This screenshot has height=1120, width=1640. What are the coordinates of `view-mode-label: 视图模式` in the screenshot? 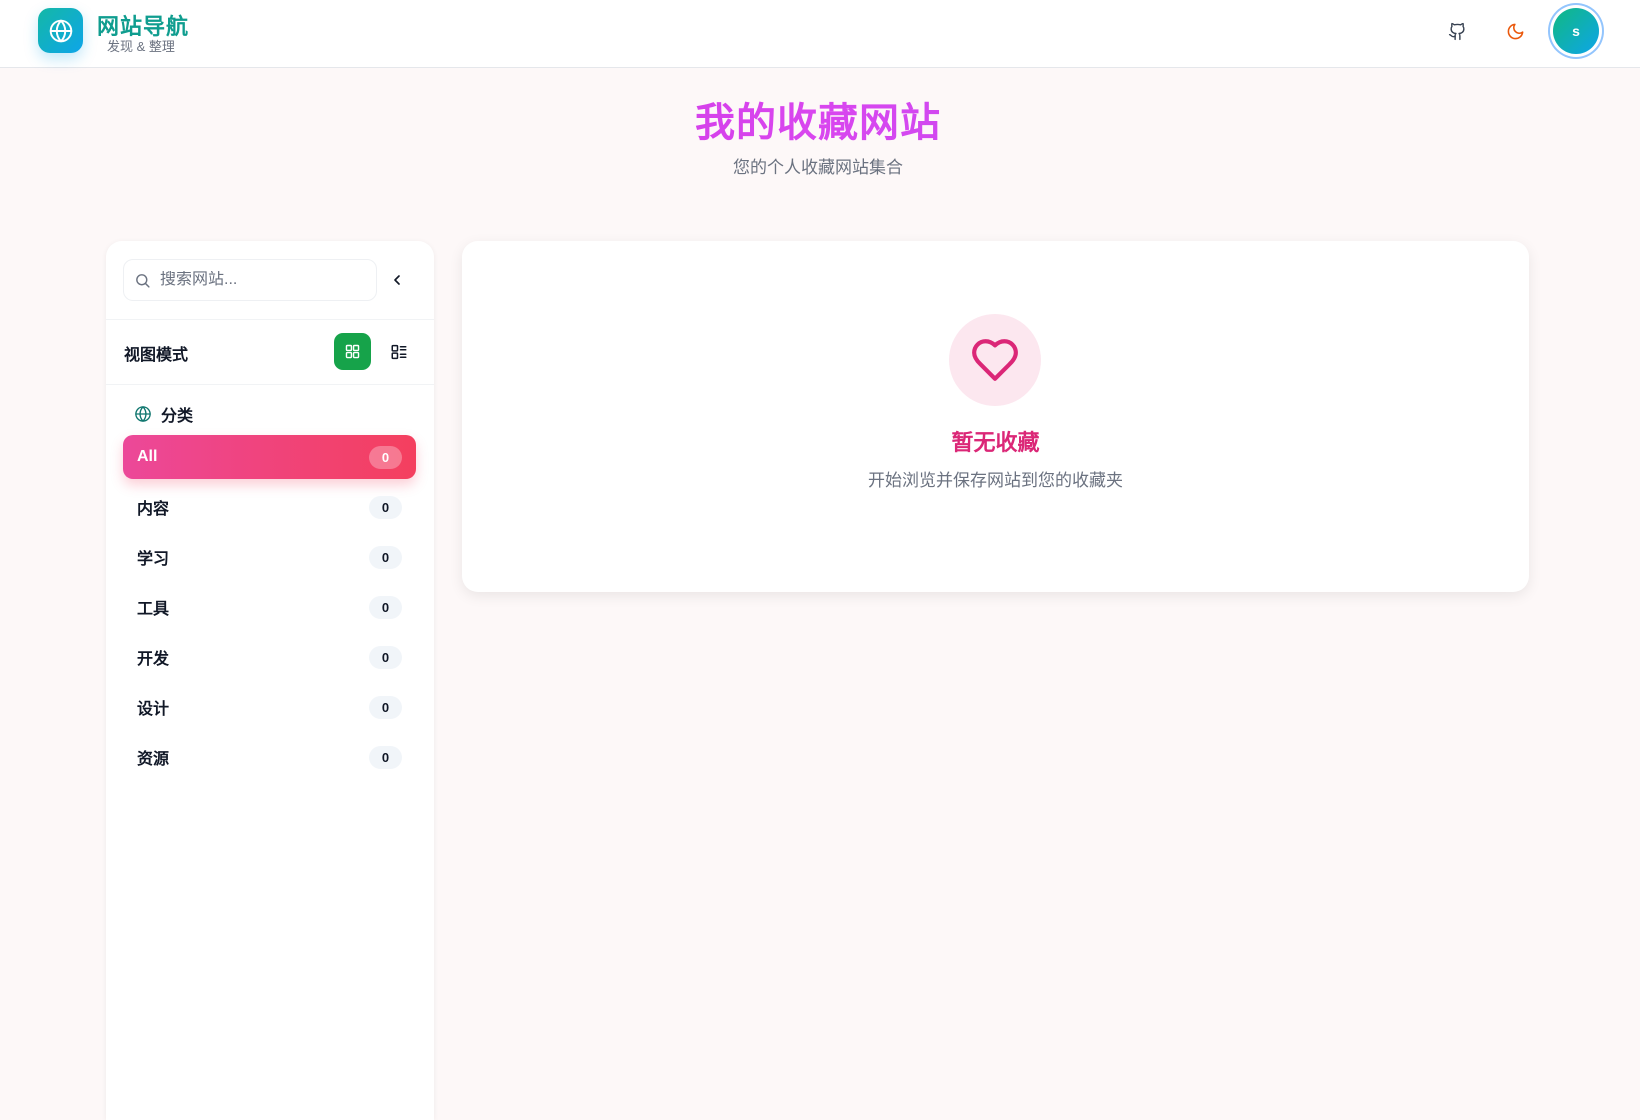 It's located at (156, 355).